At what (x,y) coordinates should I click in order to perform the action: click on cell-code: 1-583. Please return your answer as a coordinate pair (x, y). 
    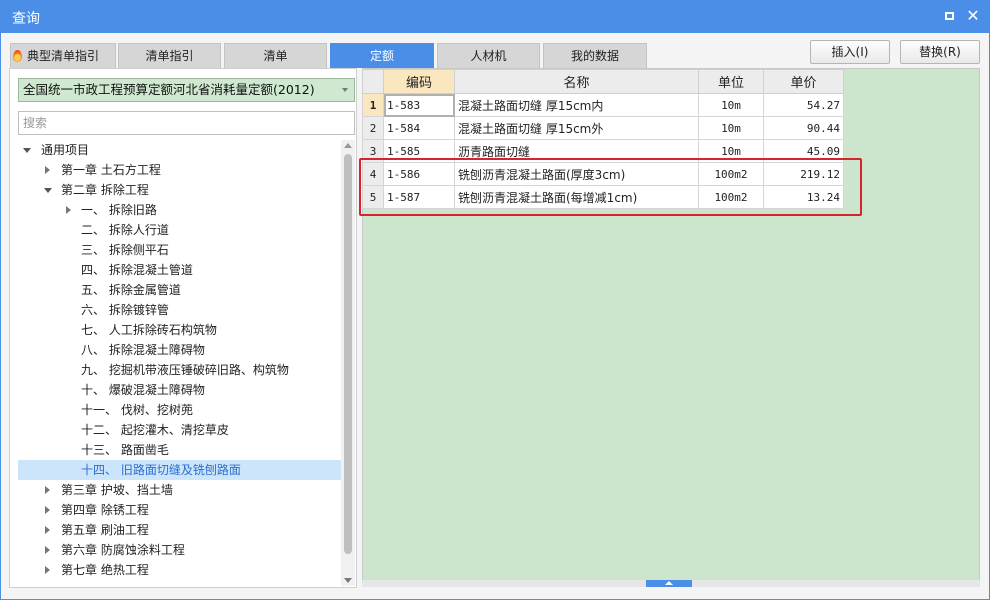
    Looking at the image, I should click on (419, 105).